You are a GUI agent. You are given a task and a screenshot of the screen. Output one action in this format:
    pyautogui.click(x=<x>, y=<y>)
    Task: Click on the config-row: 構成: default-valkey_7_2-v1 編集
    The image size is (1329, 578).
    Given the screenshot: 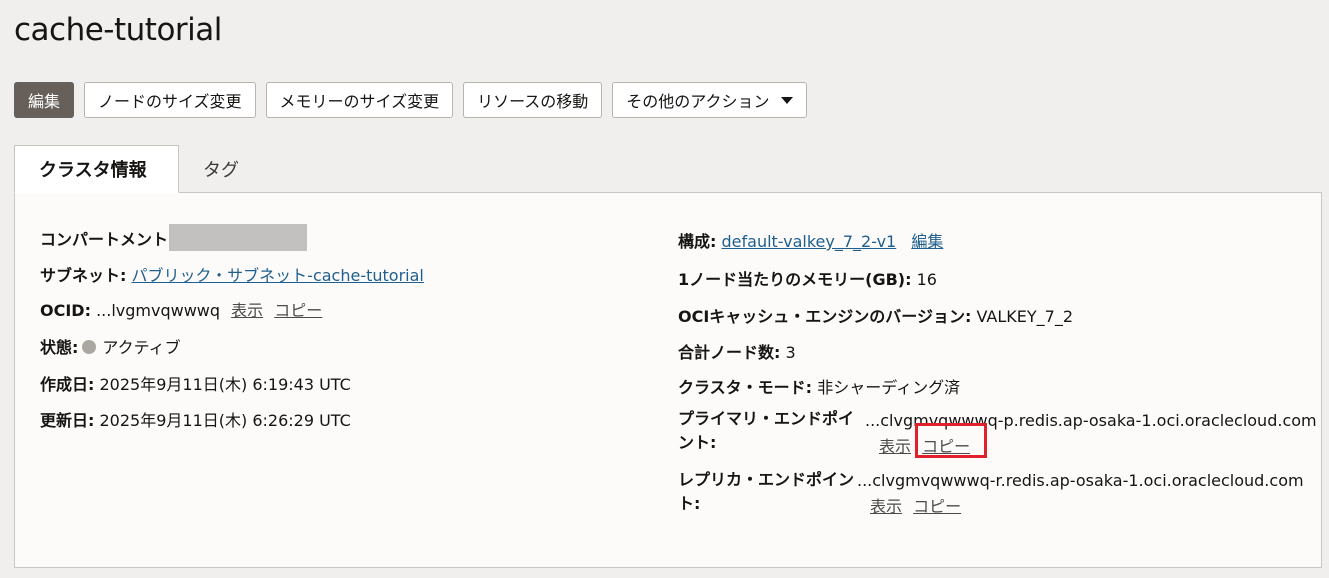 What is the action you would take?
    pyautogui.click(x=810, y=240)
    